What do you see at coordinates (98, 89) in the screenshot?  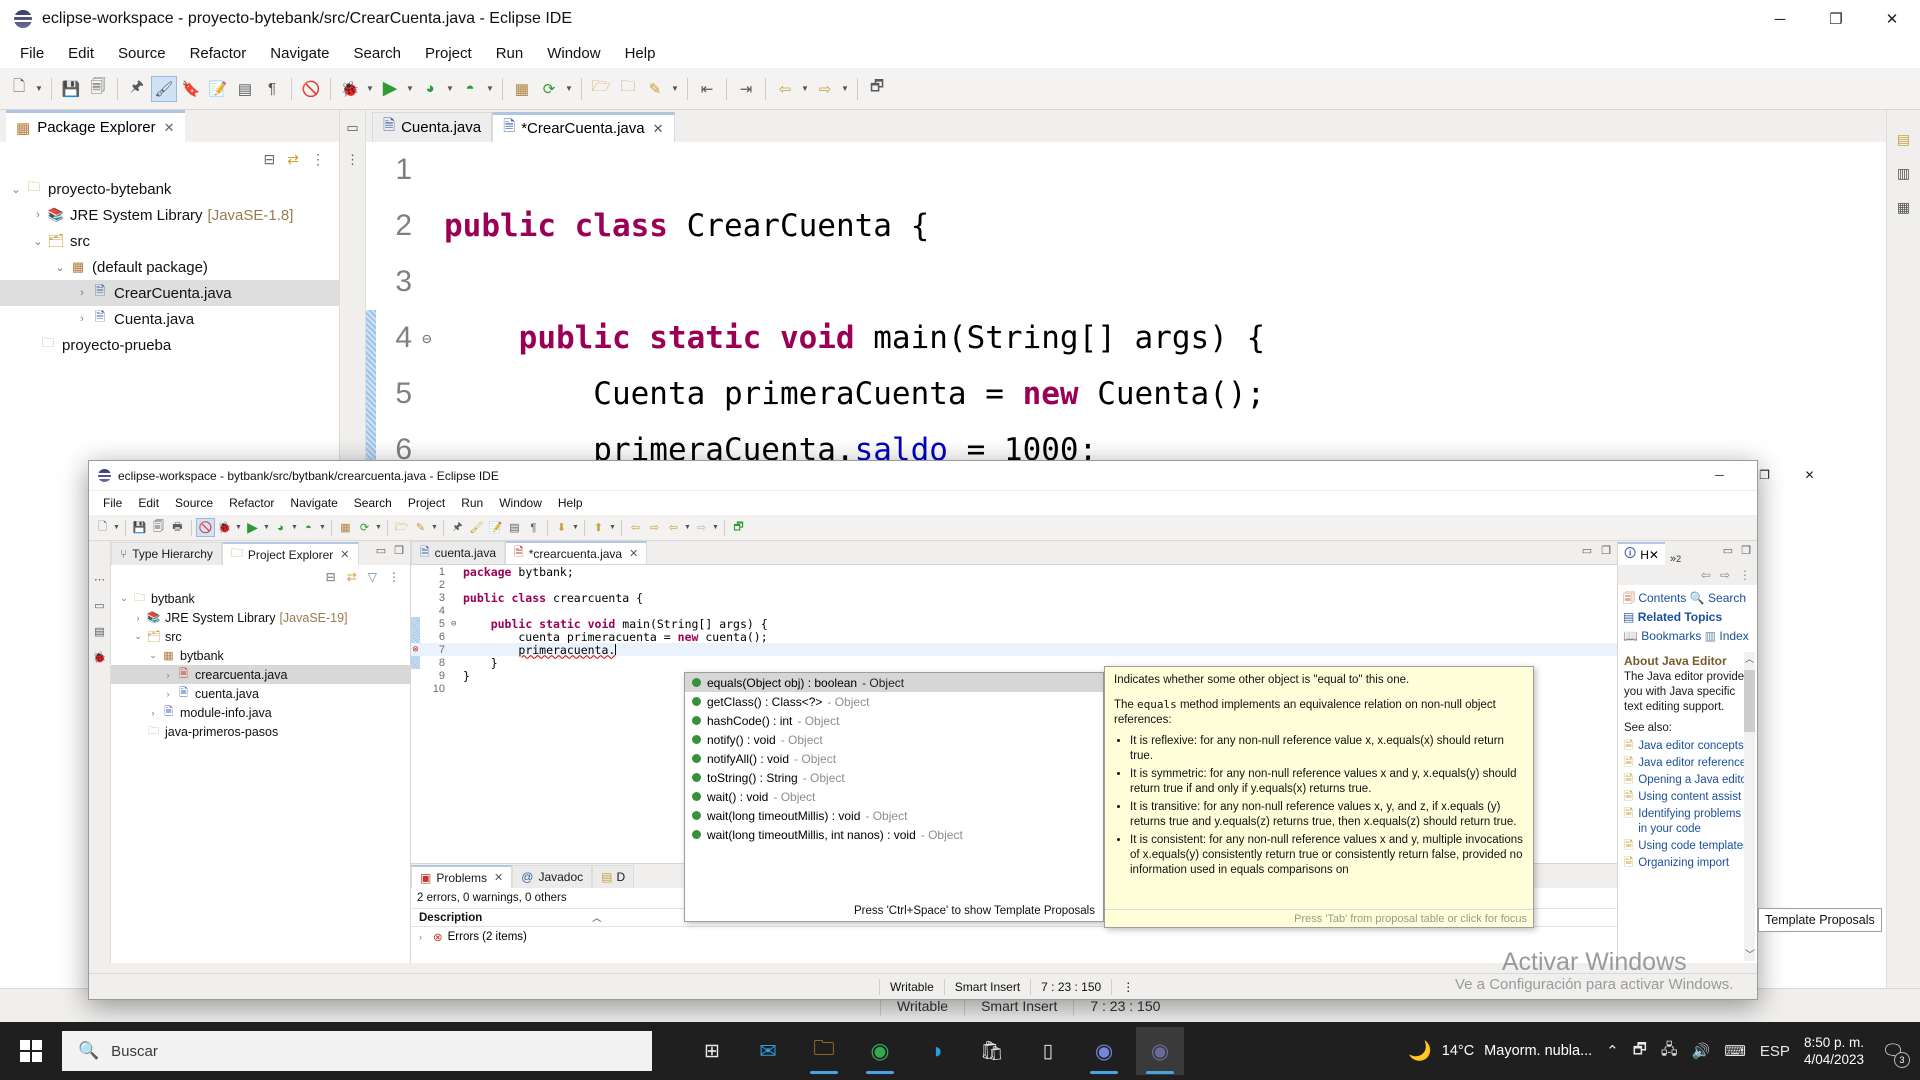 I see `save-all-icon: 🗐` at bounding box center [98, 89].